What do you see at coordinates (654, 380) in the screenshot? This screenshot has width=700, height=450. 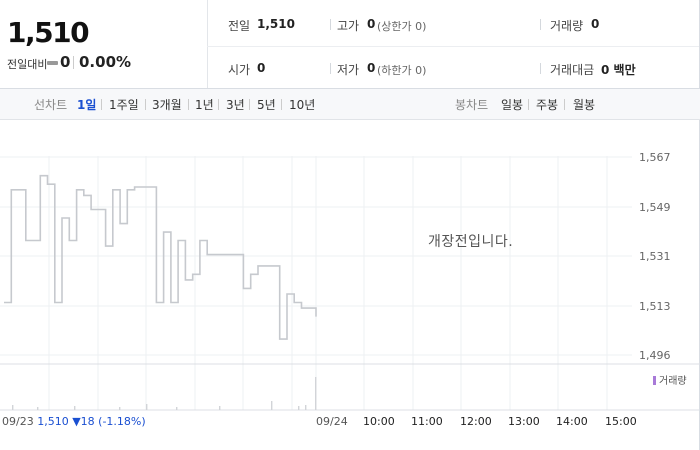 I see `volume-swatch` at bounding box center [654, 380].